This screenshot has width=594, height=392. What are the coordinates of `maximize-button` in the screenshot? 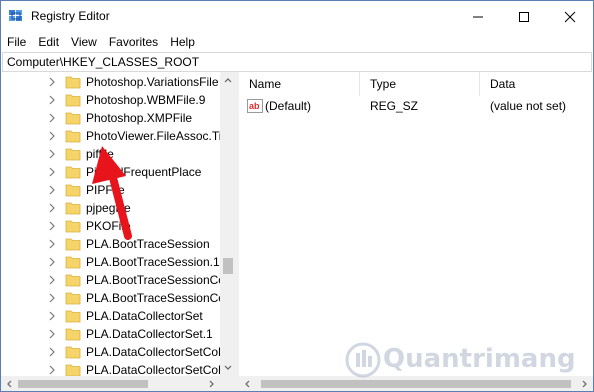 It's located at (524, 16).